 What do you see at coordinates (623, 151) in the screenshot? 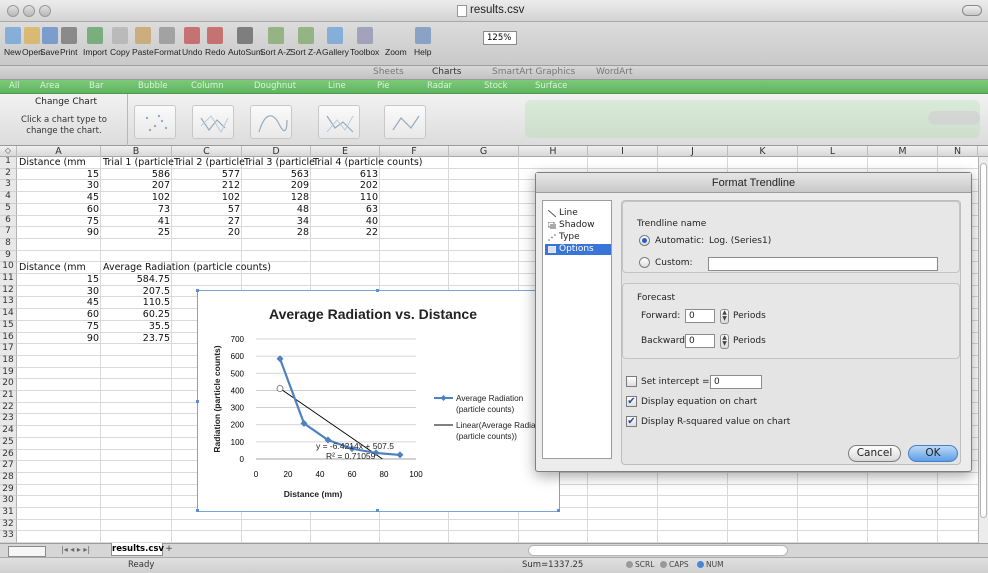
I see `column-header-i: I` at bounding box center [623, 151].